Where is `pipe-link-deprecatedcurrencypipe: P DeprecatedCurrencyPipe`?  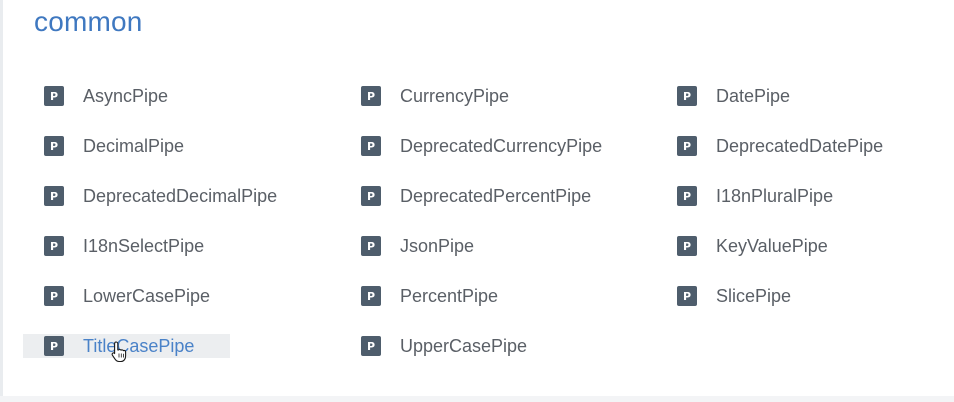 pipe-link-deprecatedcurrencypipe: P DeprecatedCurrencyPipe is located at coordinates (481, 146).